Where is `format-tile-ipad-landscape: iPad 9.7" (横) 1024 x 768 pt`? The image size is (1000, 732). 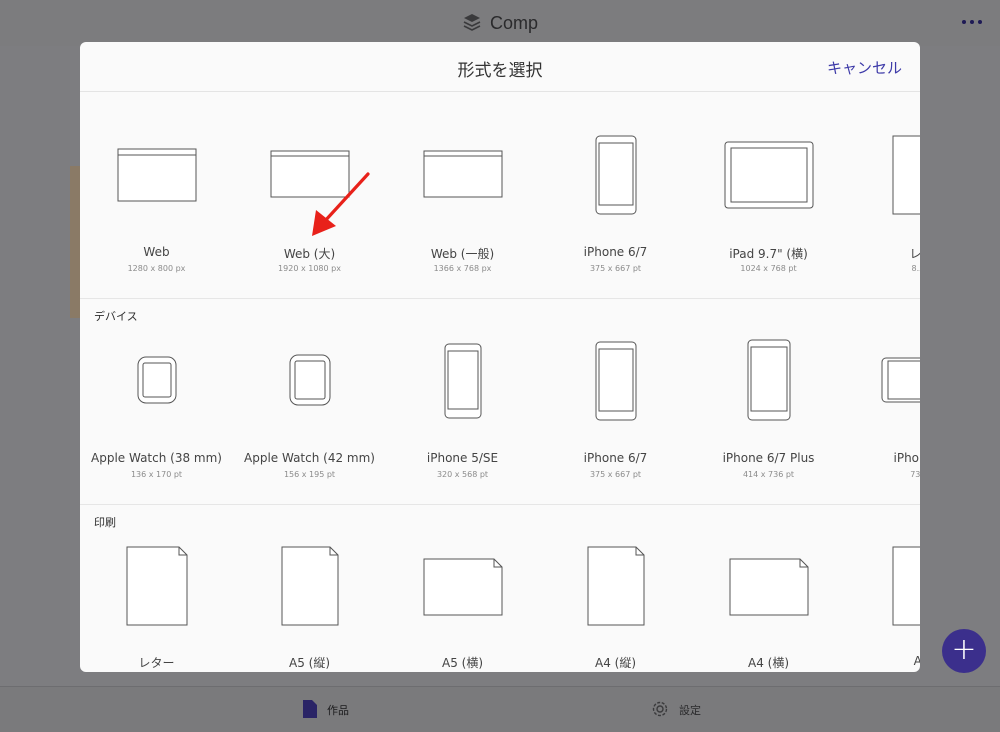 format-tile-ipad-landscape: iPad 9.7" (横) 1024 x 768 pt is located at coordinates (768, 196).